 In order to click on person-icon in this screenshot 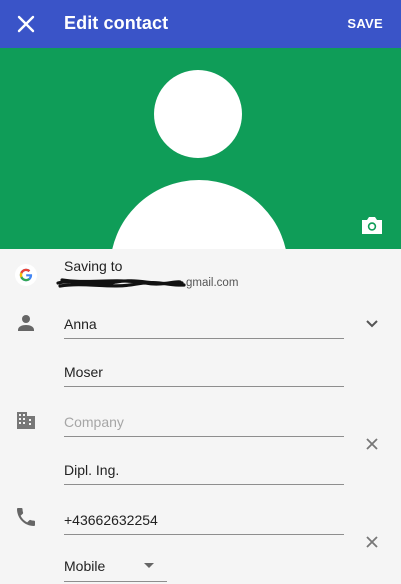, I will do `click(26, 323)`.